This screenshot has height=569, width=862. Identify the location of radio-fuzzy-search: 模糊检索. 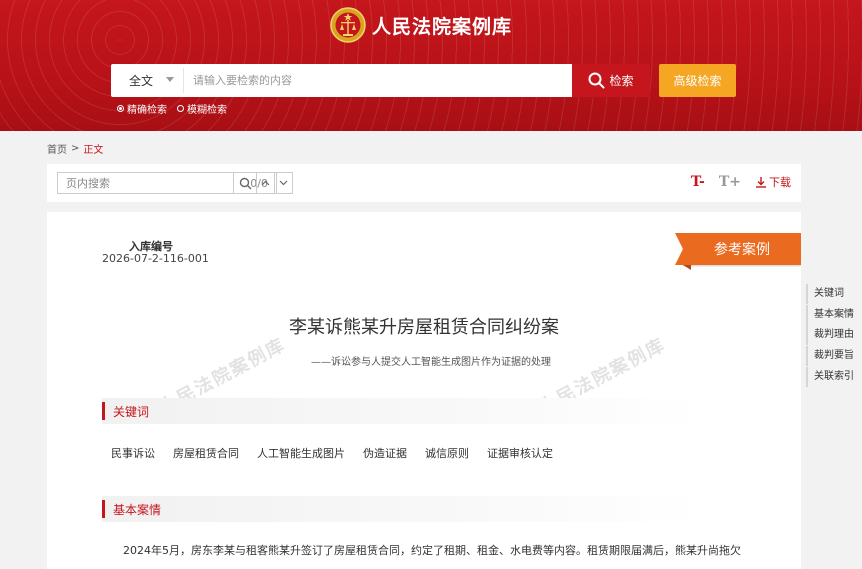
(202, 108).